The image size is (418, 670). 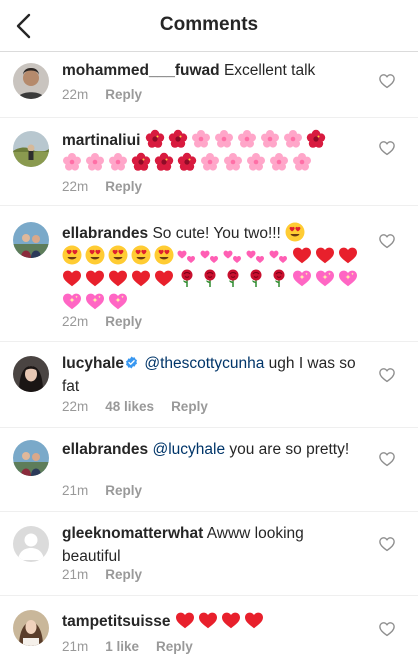 I want to click on username-link: mohammed___fuwad, so click(x=141, y=70).